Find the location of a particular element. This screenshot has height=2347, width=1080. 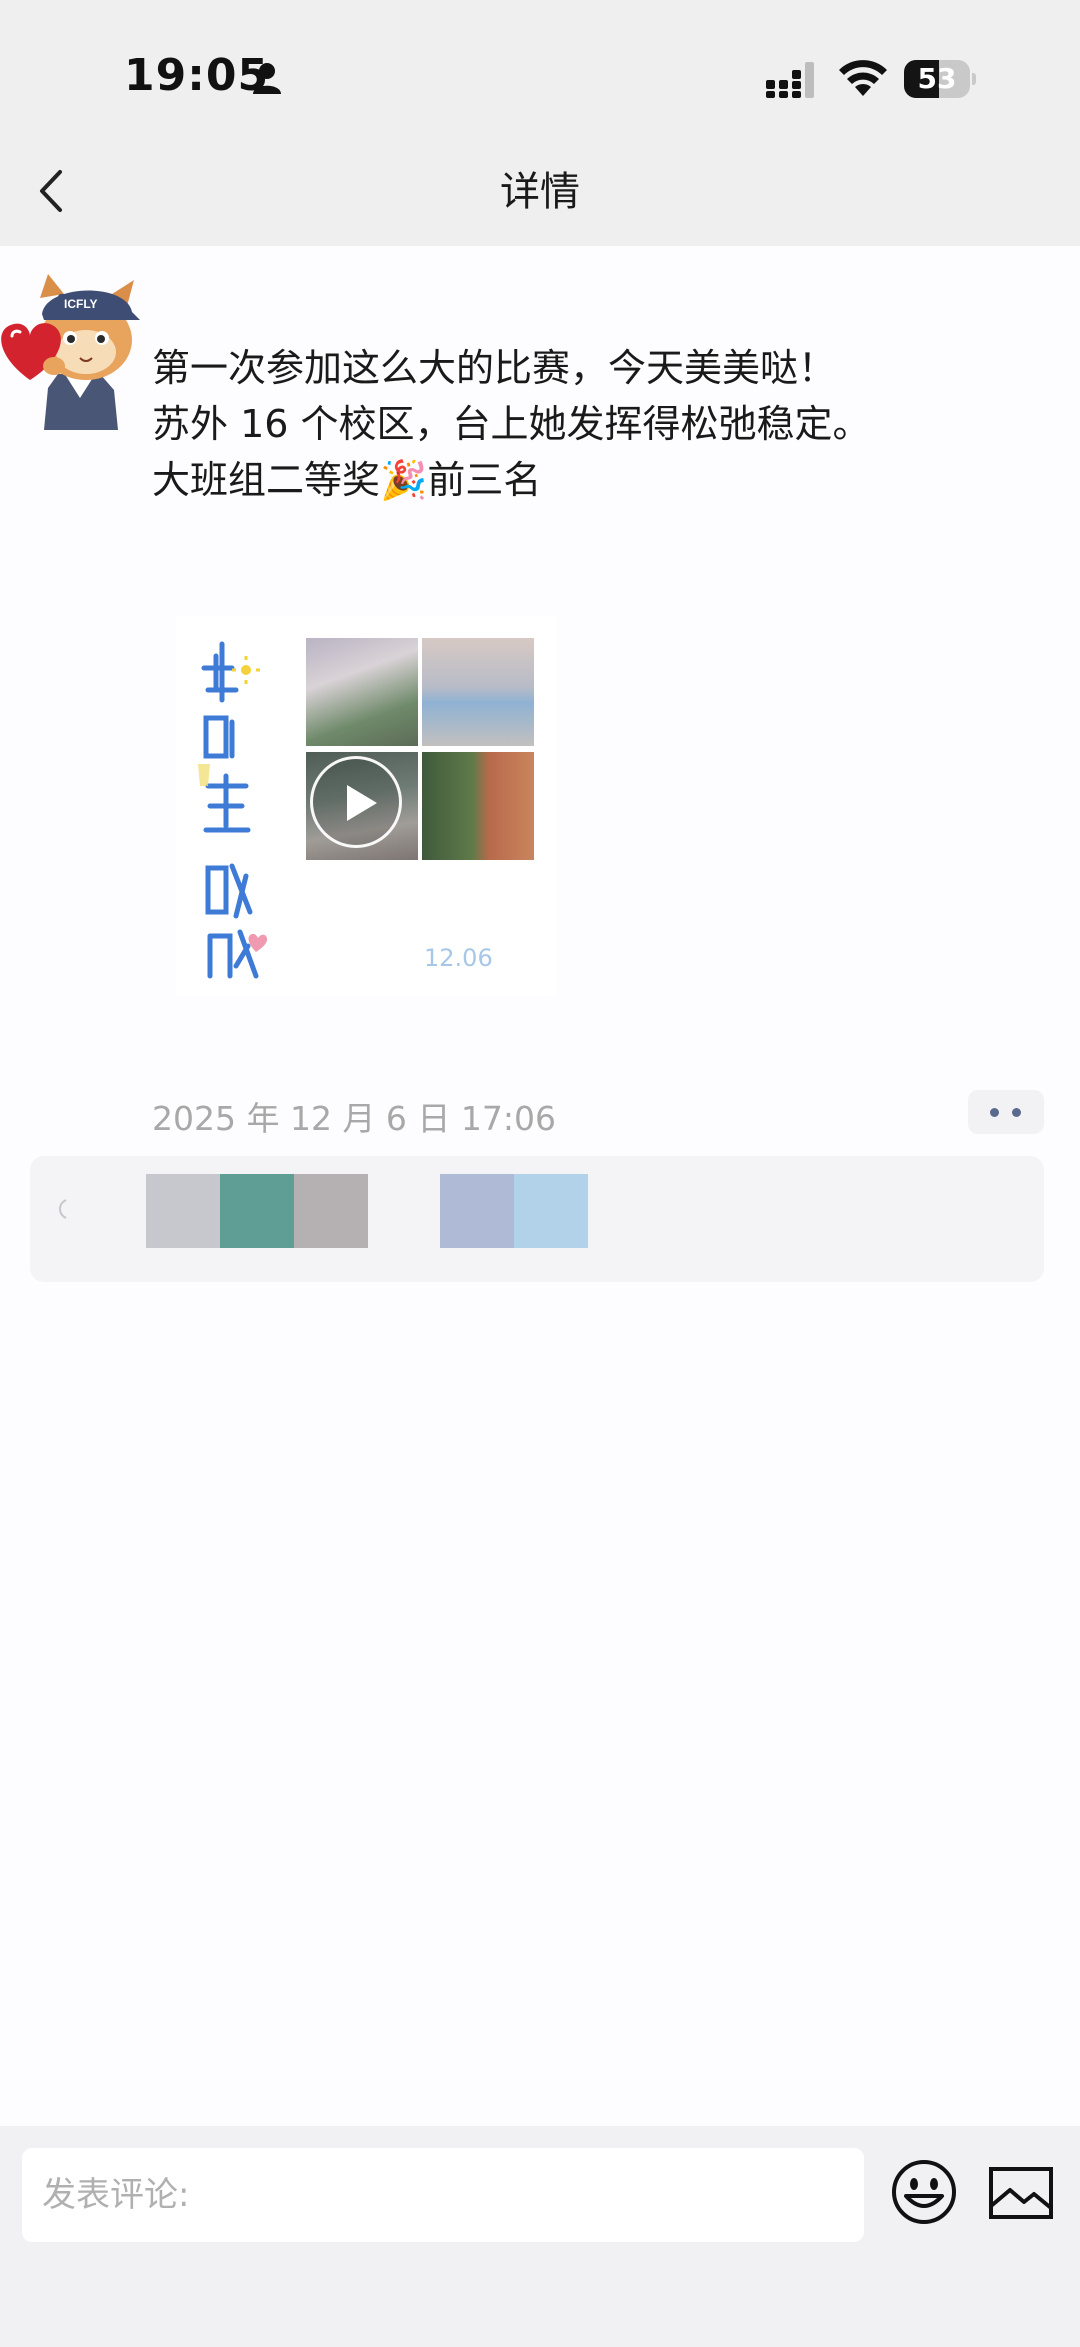

signal-icon is located at coordinates (790, 80).